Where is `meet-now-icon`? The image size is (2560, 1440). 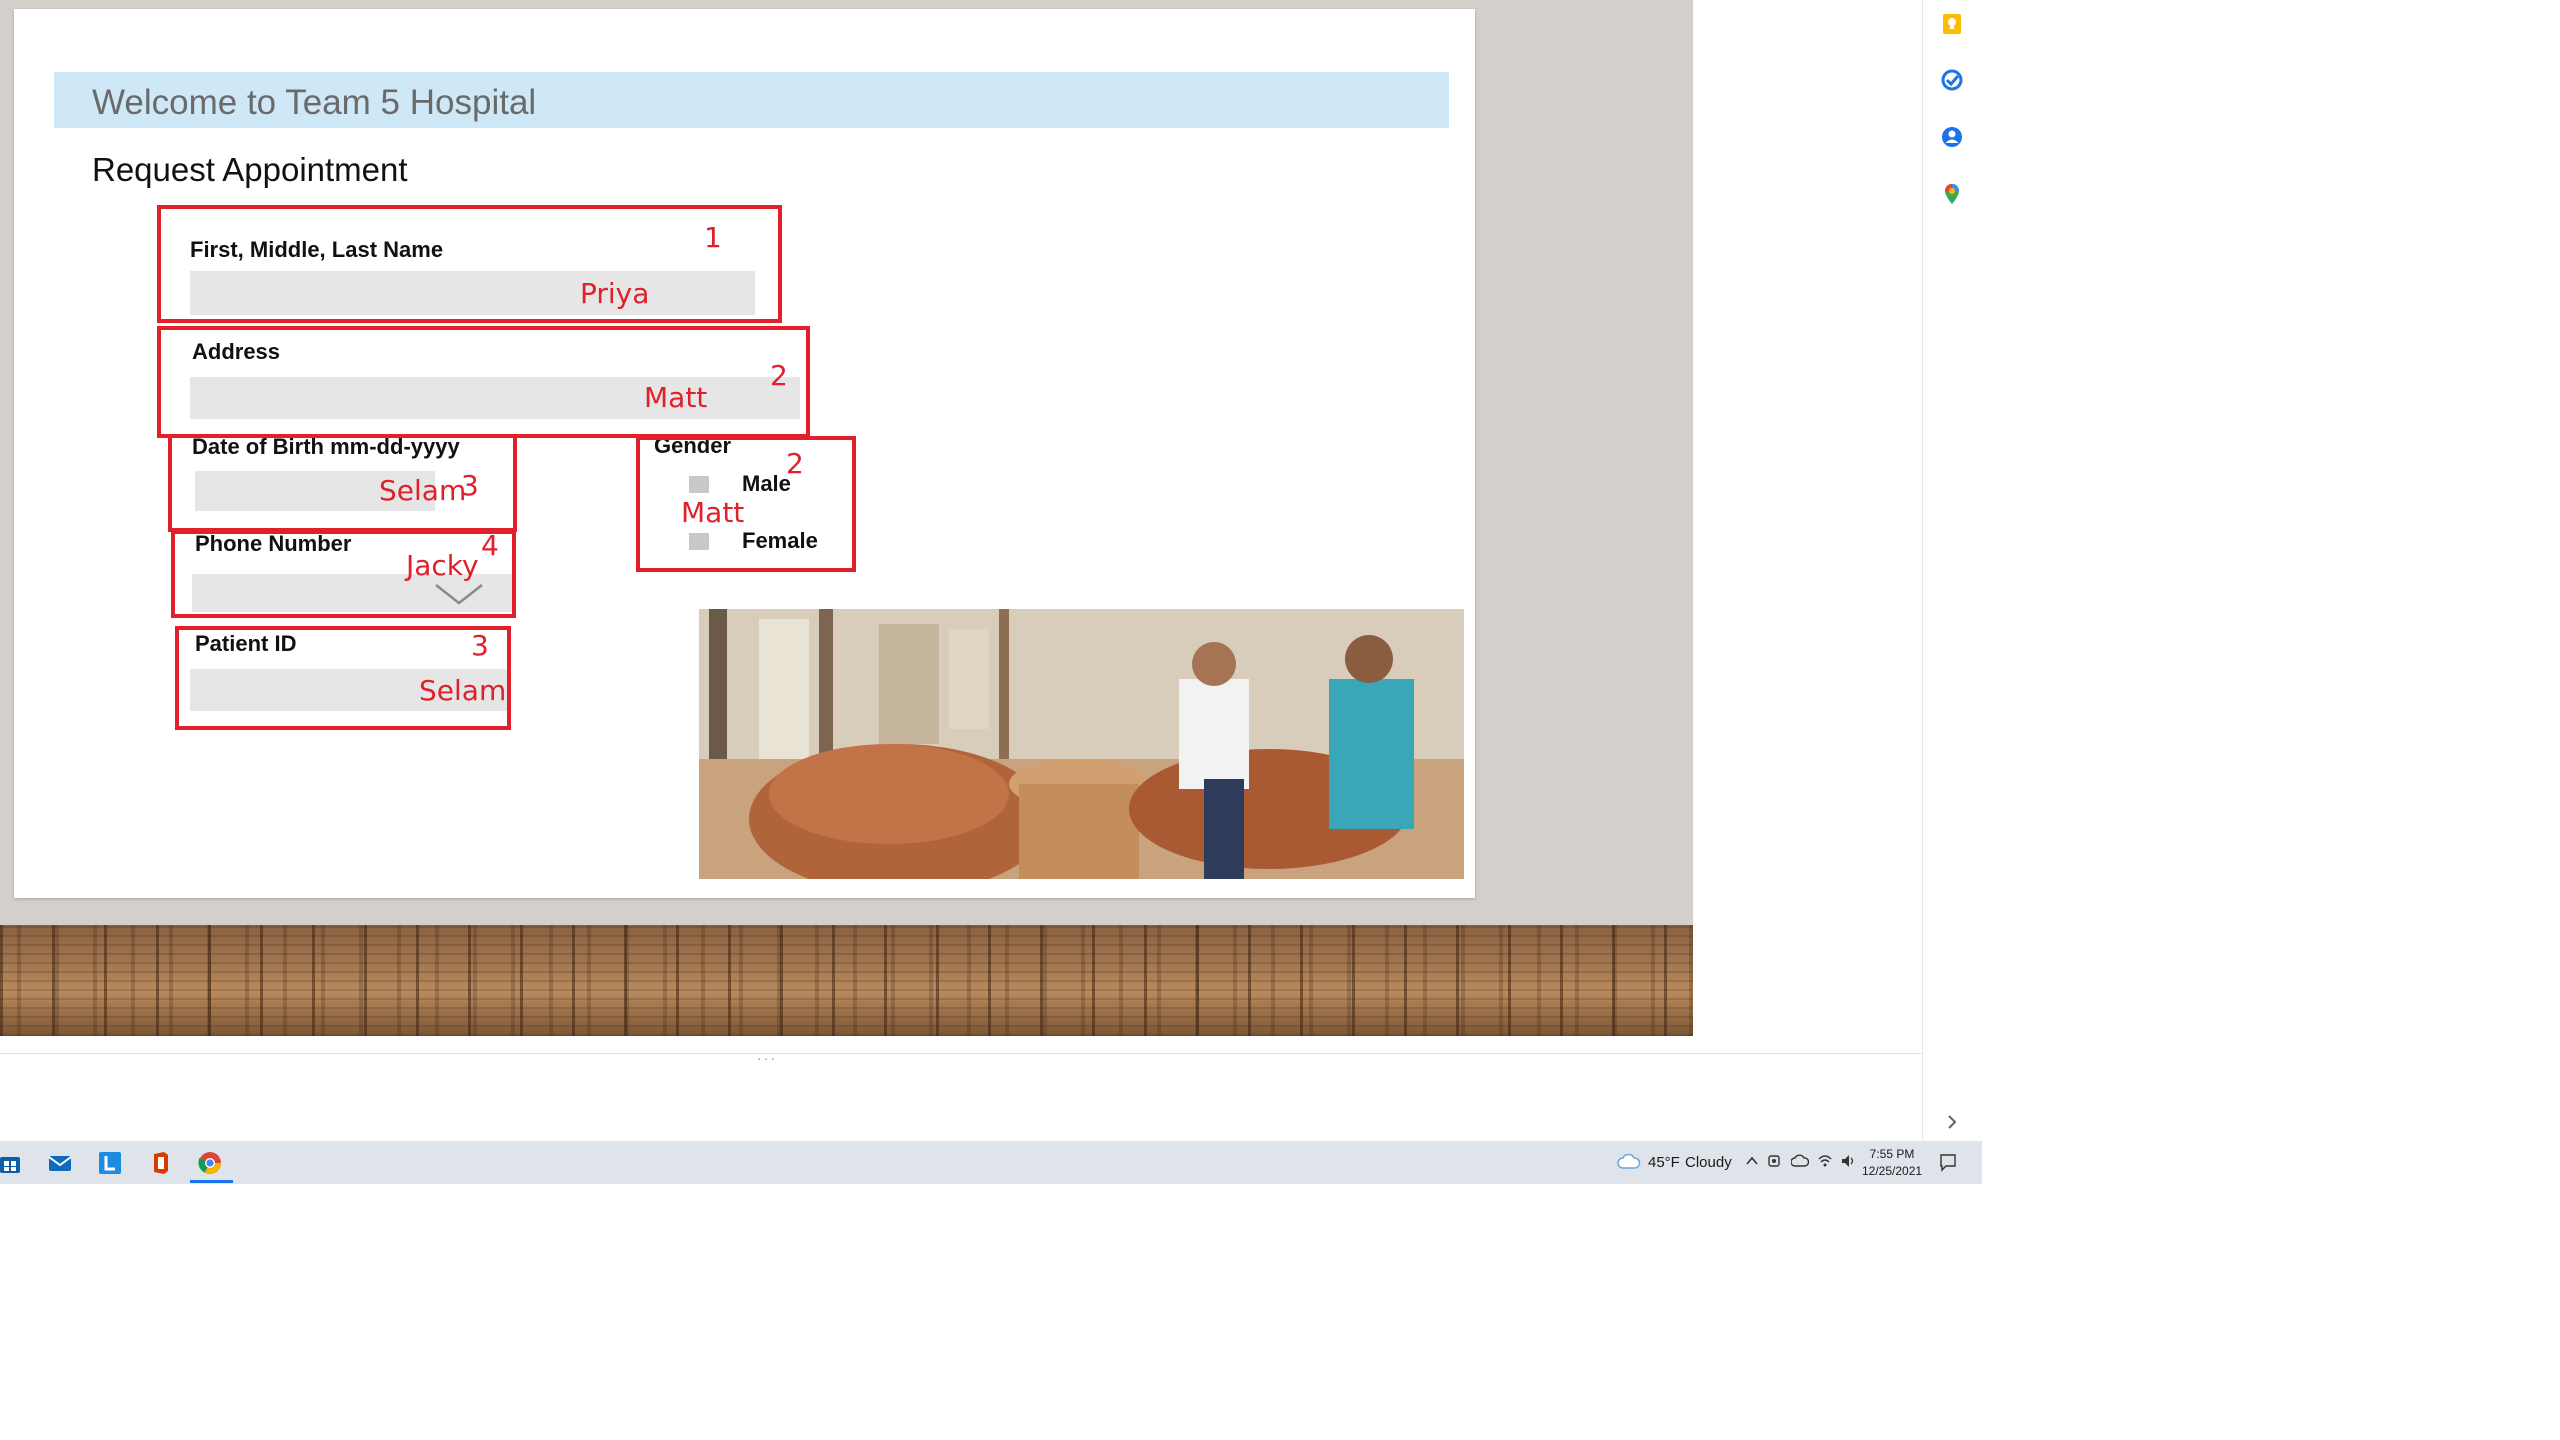 meet-now-icon is located at coordinates (1775, 1161).